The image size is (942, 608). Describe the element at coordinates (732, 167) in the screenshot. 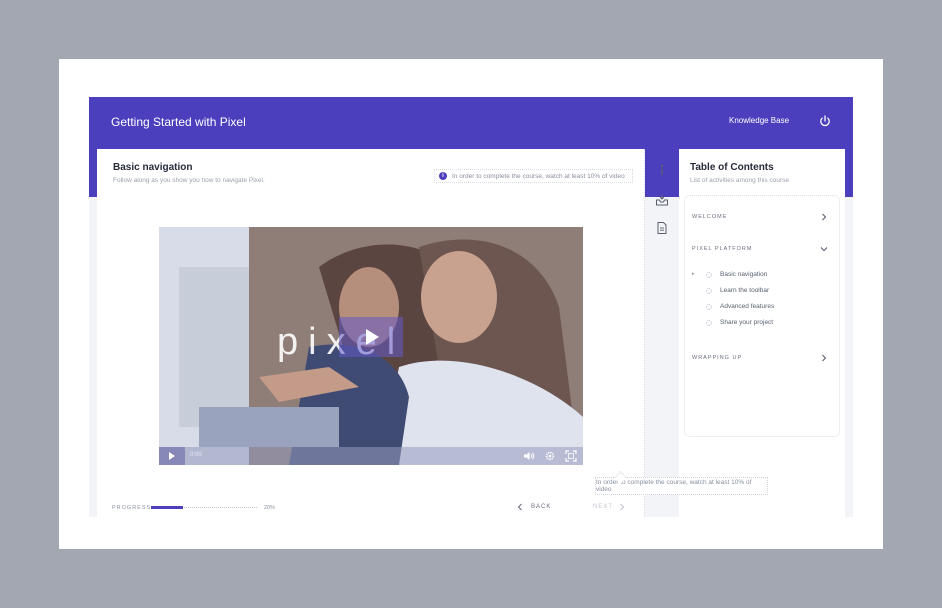

I see `toc-title: Table of Contents` at that location.